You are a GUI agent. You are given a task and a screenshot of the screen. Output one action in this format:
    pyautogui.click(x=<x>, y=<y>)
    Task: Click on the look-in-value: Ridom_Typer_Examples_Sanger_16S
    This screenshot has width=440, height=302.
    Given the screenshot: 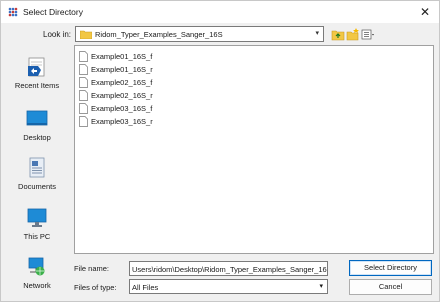 What is the action you would take?
    pyautogui.click(x=159, y=34)
    